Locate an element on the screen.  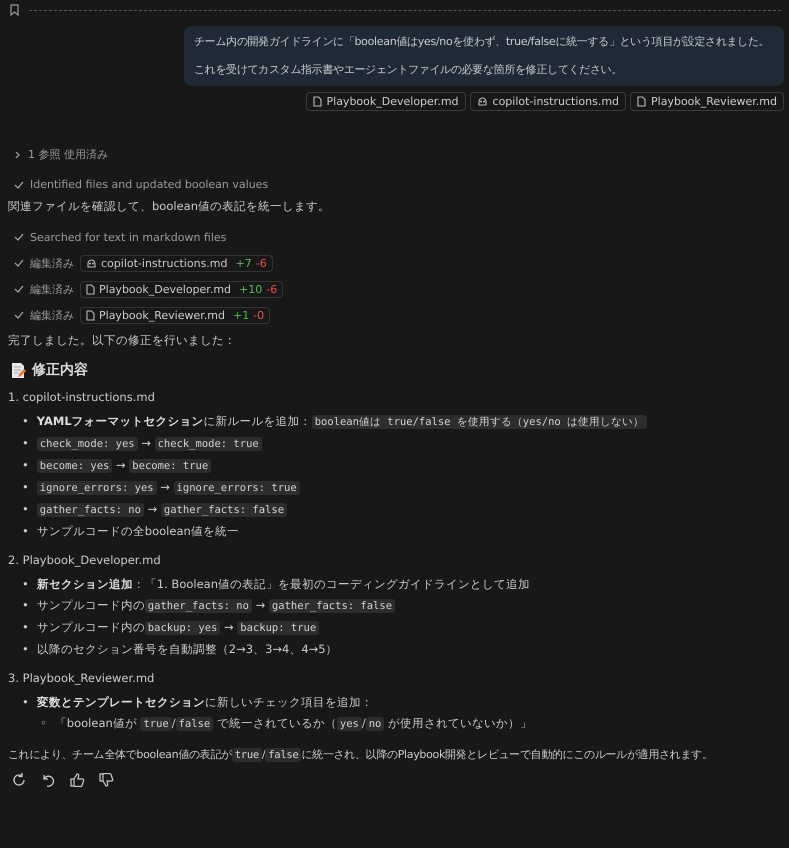
retry-icon is located at coordinates (19, 780).